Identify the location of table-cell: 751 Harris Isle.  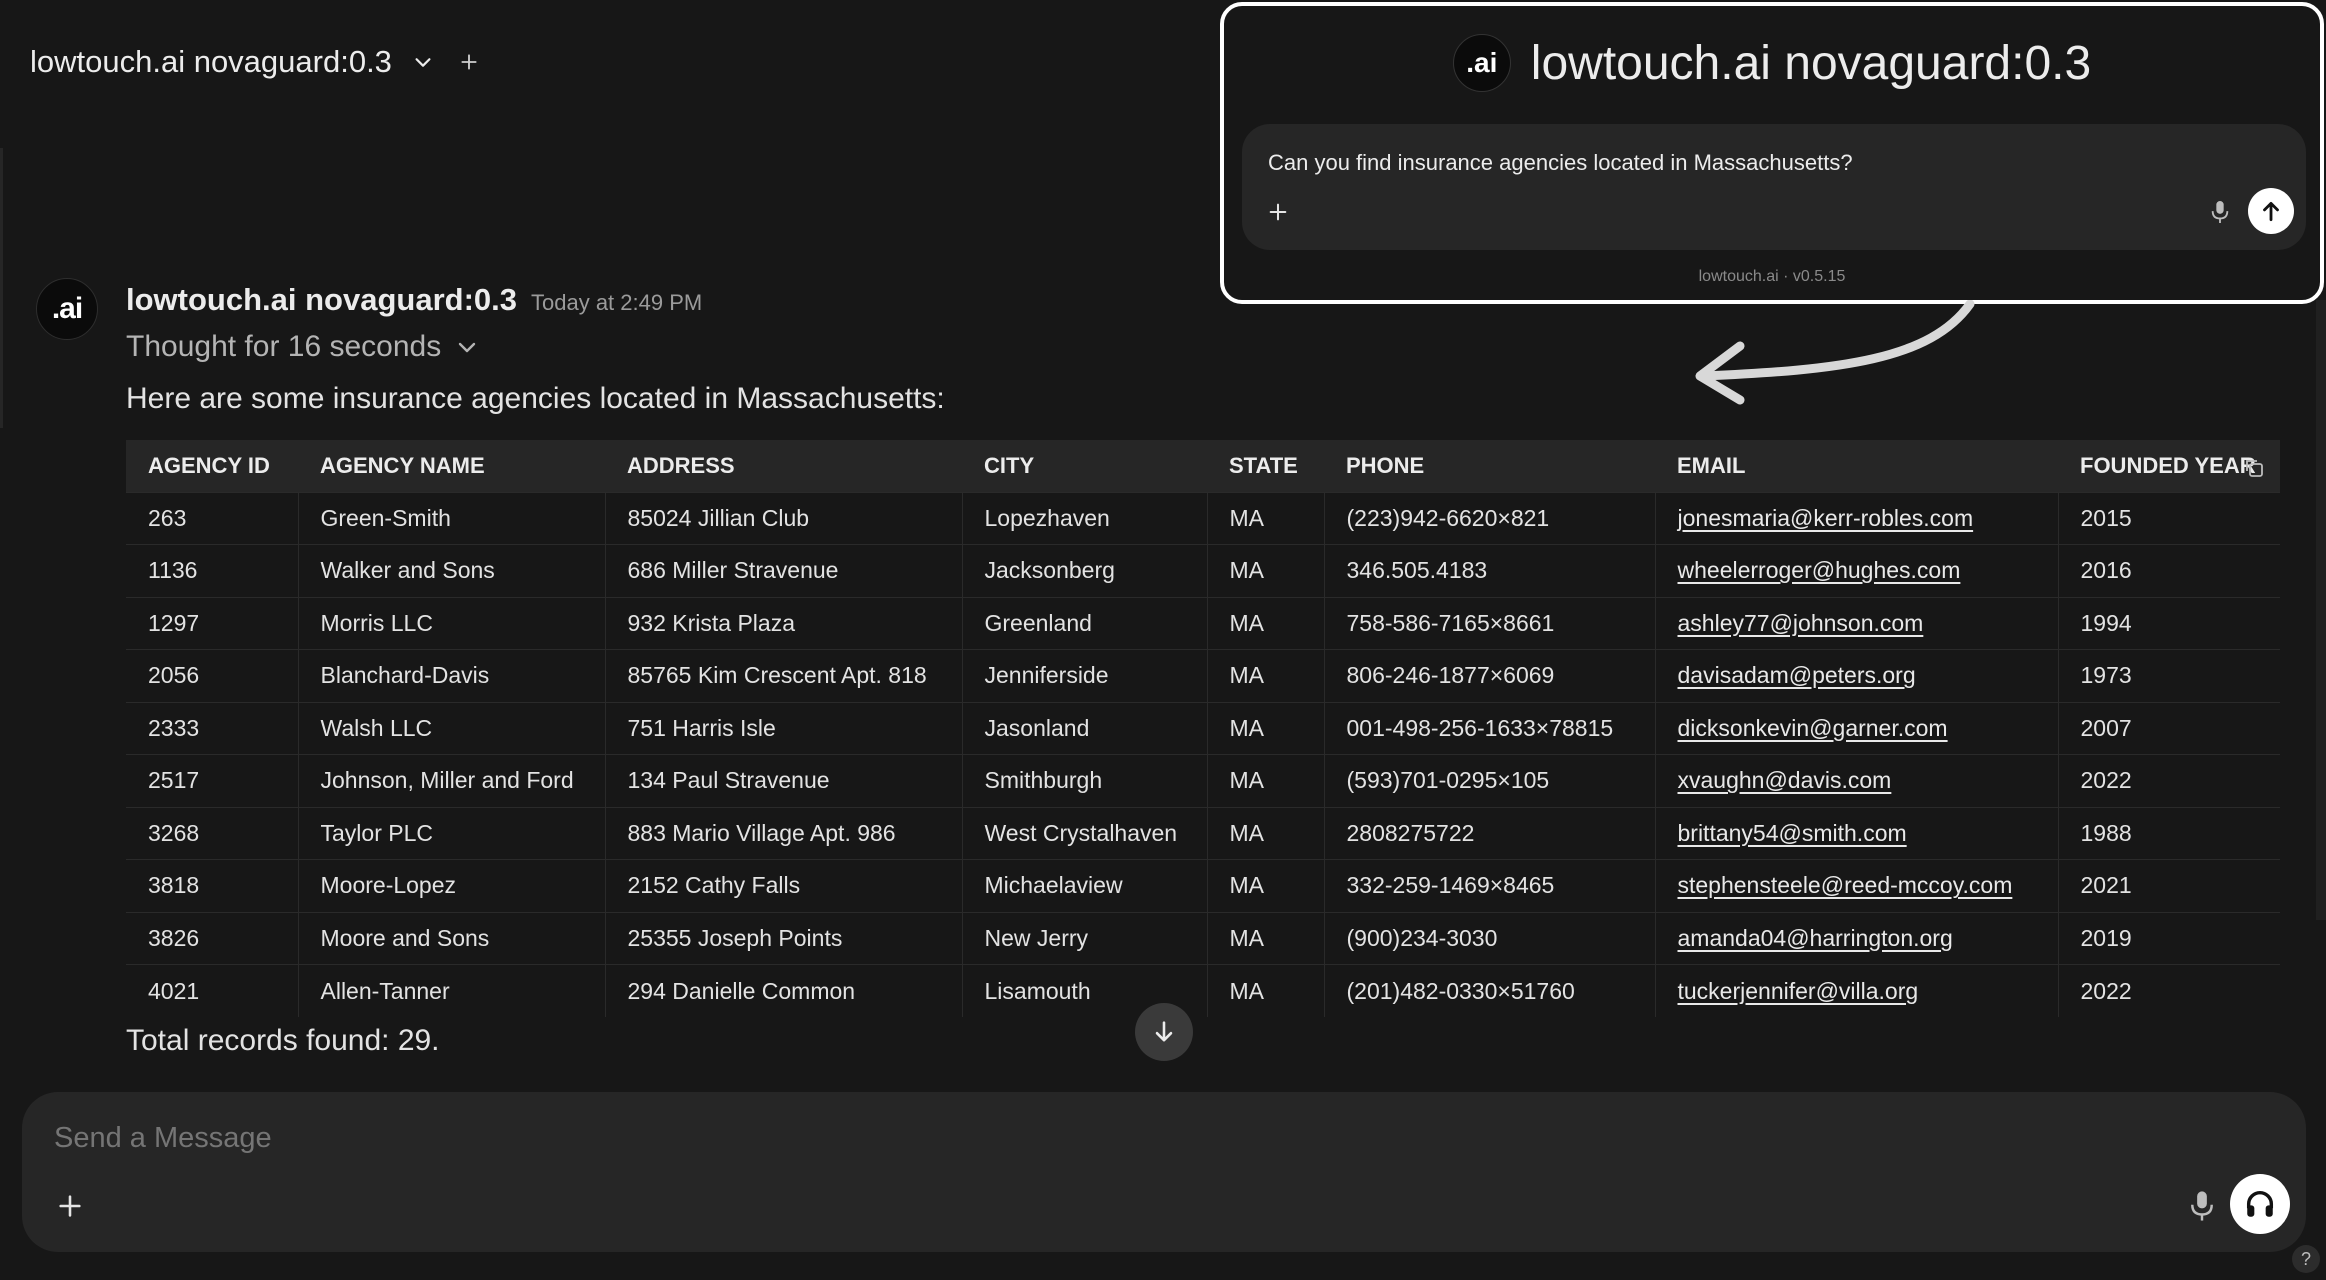
(784, 728).